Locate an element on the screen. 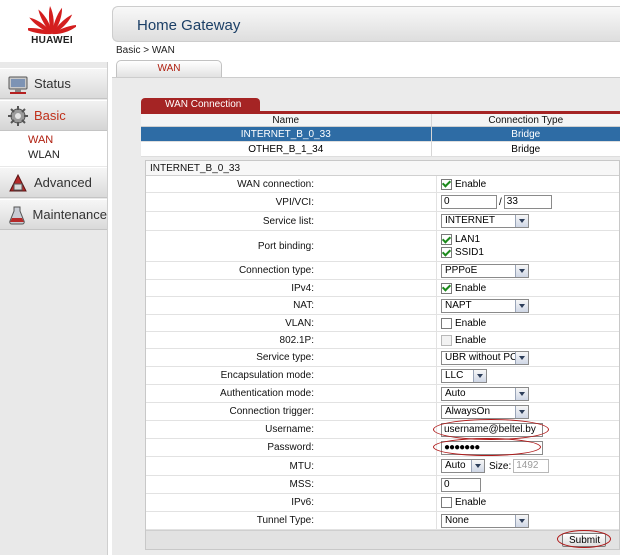  form-value: ●●●●●●● is located at coordinates (489, 447).